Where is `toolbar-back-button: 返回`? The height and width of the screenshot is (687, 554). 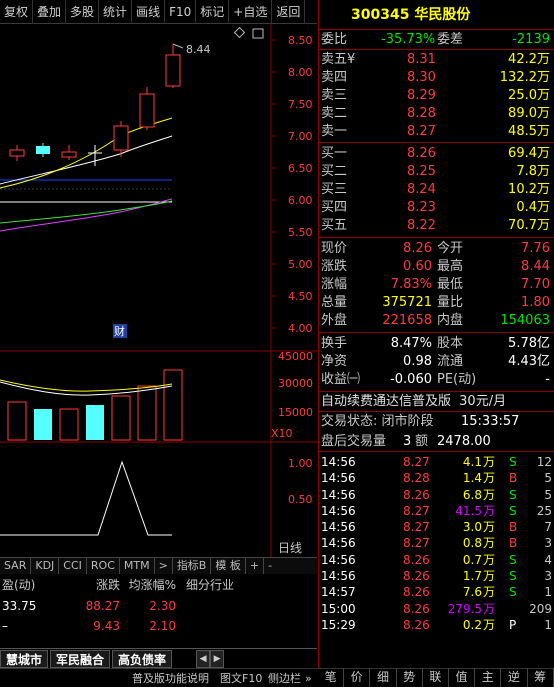
toolbar-back-button: 返回 is located at coordinates (289, 12).